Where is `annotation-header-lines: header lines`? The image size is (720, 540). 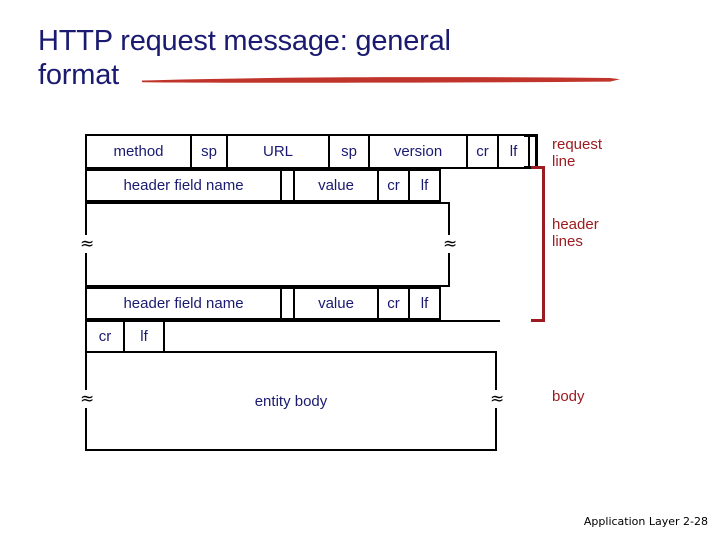
annotation-header-lines: header lines is located at coordinates (575, 233).